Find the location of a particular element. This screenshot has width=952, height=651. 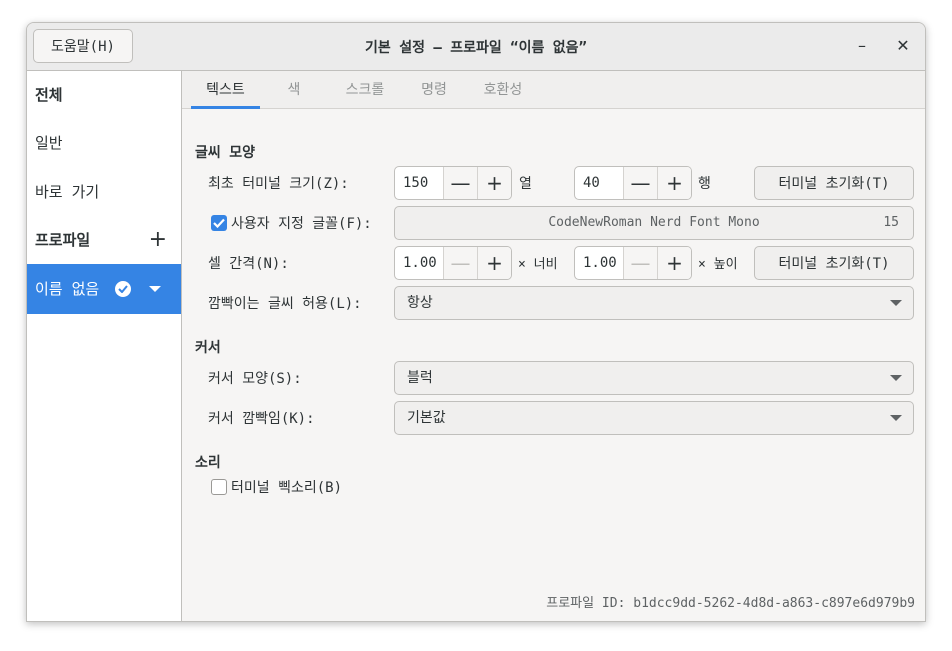

custom-font-label: 사용자 지정 글꼴(F): is located at coordinates (301, 223).